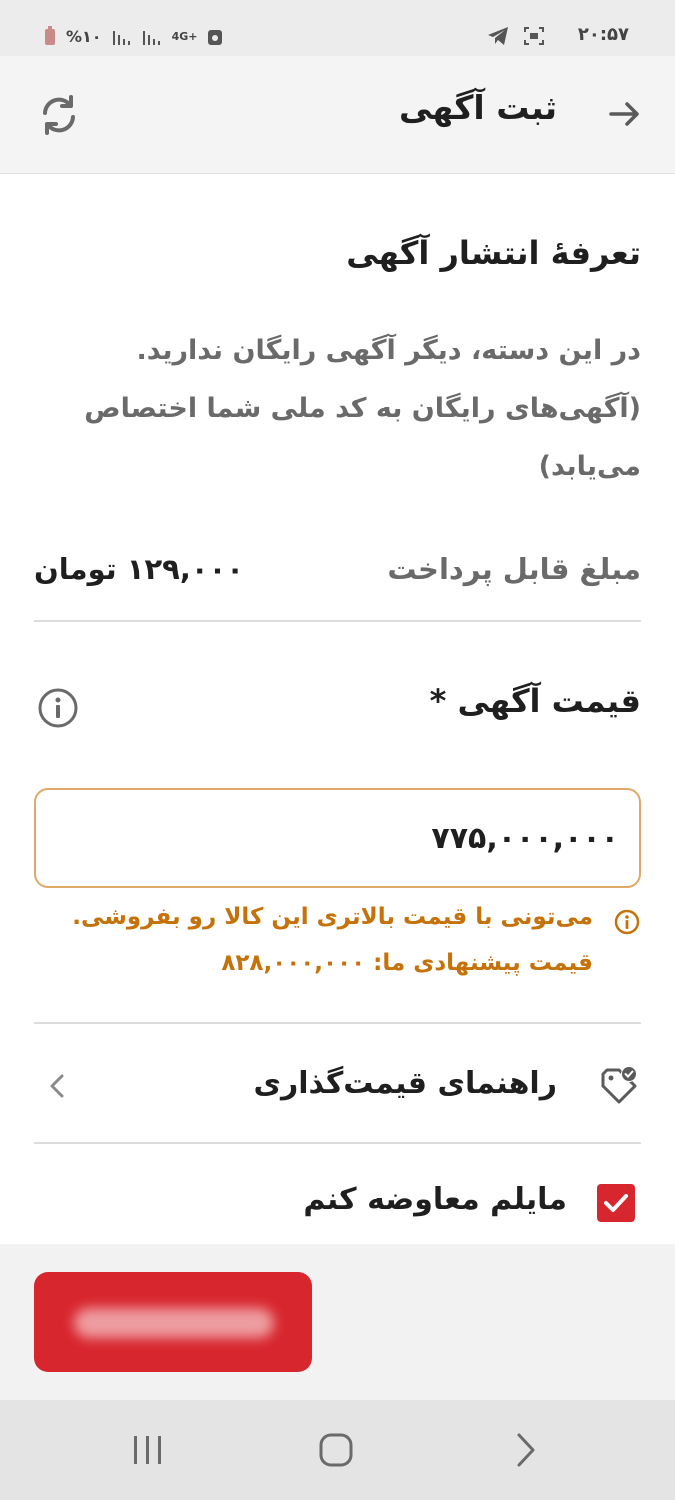  I want to click on page-title: ثبت آگهی, so click(478, 107).